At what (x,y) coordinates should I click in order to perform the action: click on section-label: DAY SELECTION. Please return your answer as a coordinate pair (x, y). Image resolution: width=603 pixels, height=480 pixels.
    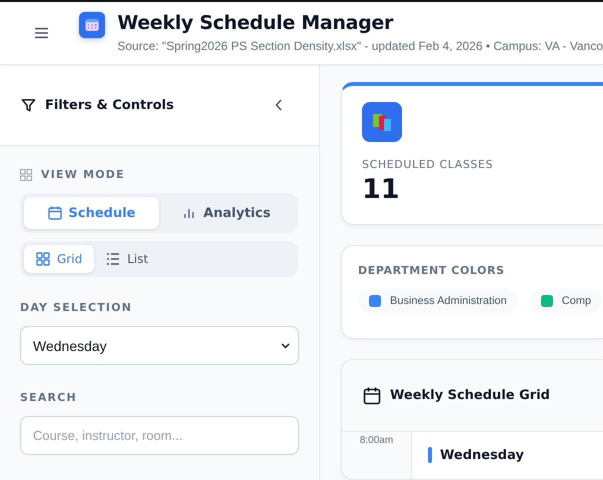
    Looking at the image, I should click on (77, 307).